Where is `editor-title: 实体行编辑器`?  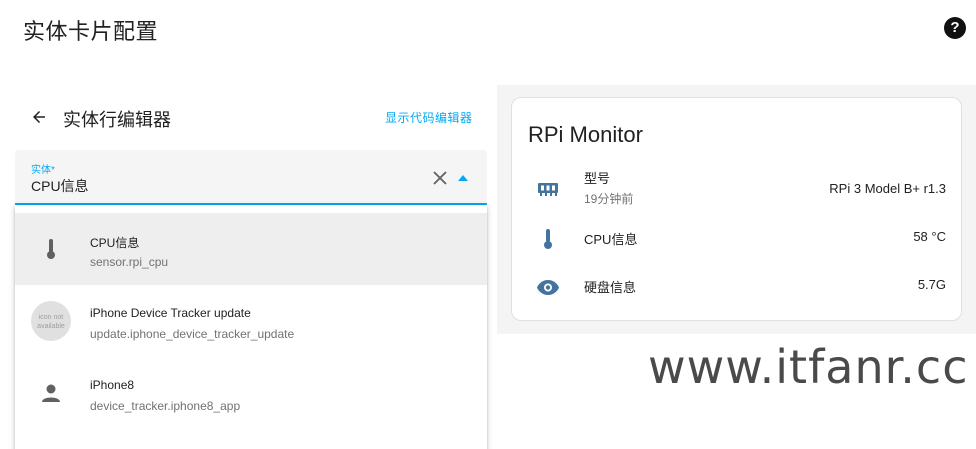
editor-title: 实体行编辑器 is located at coordinates (117, 120).